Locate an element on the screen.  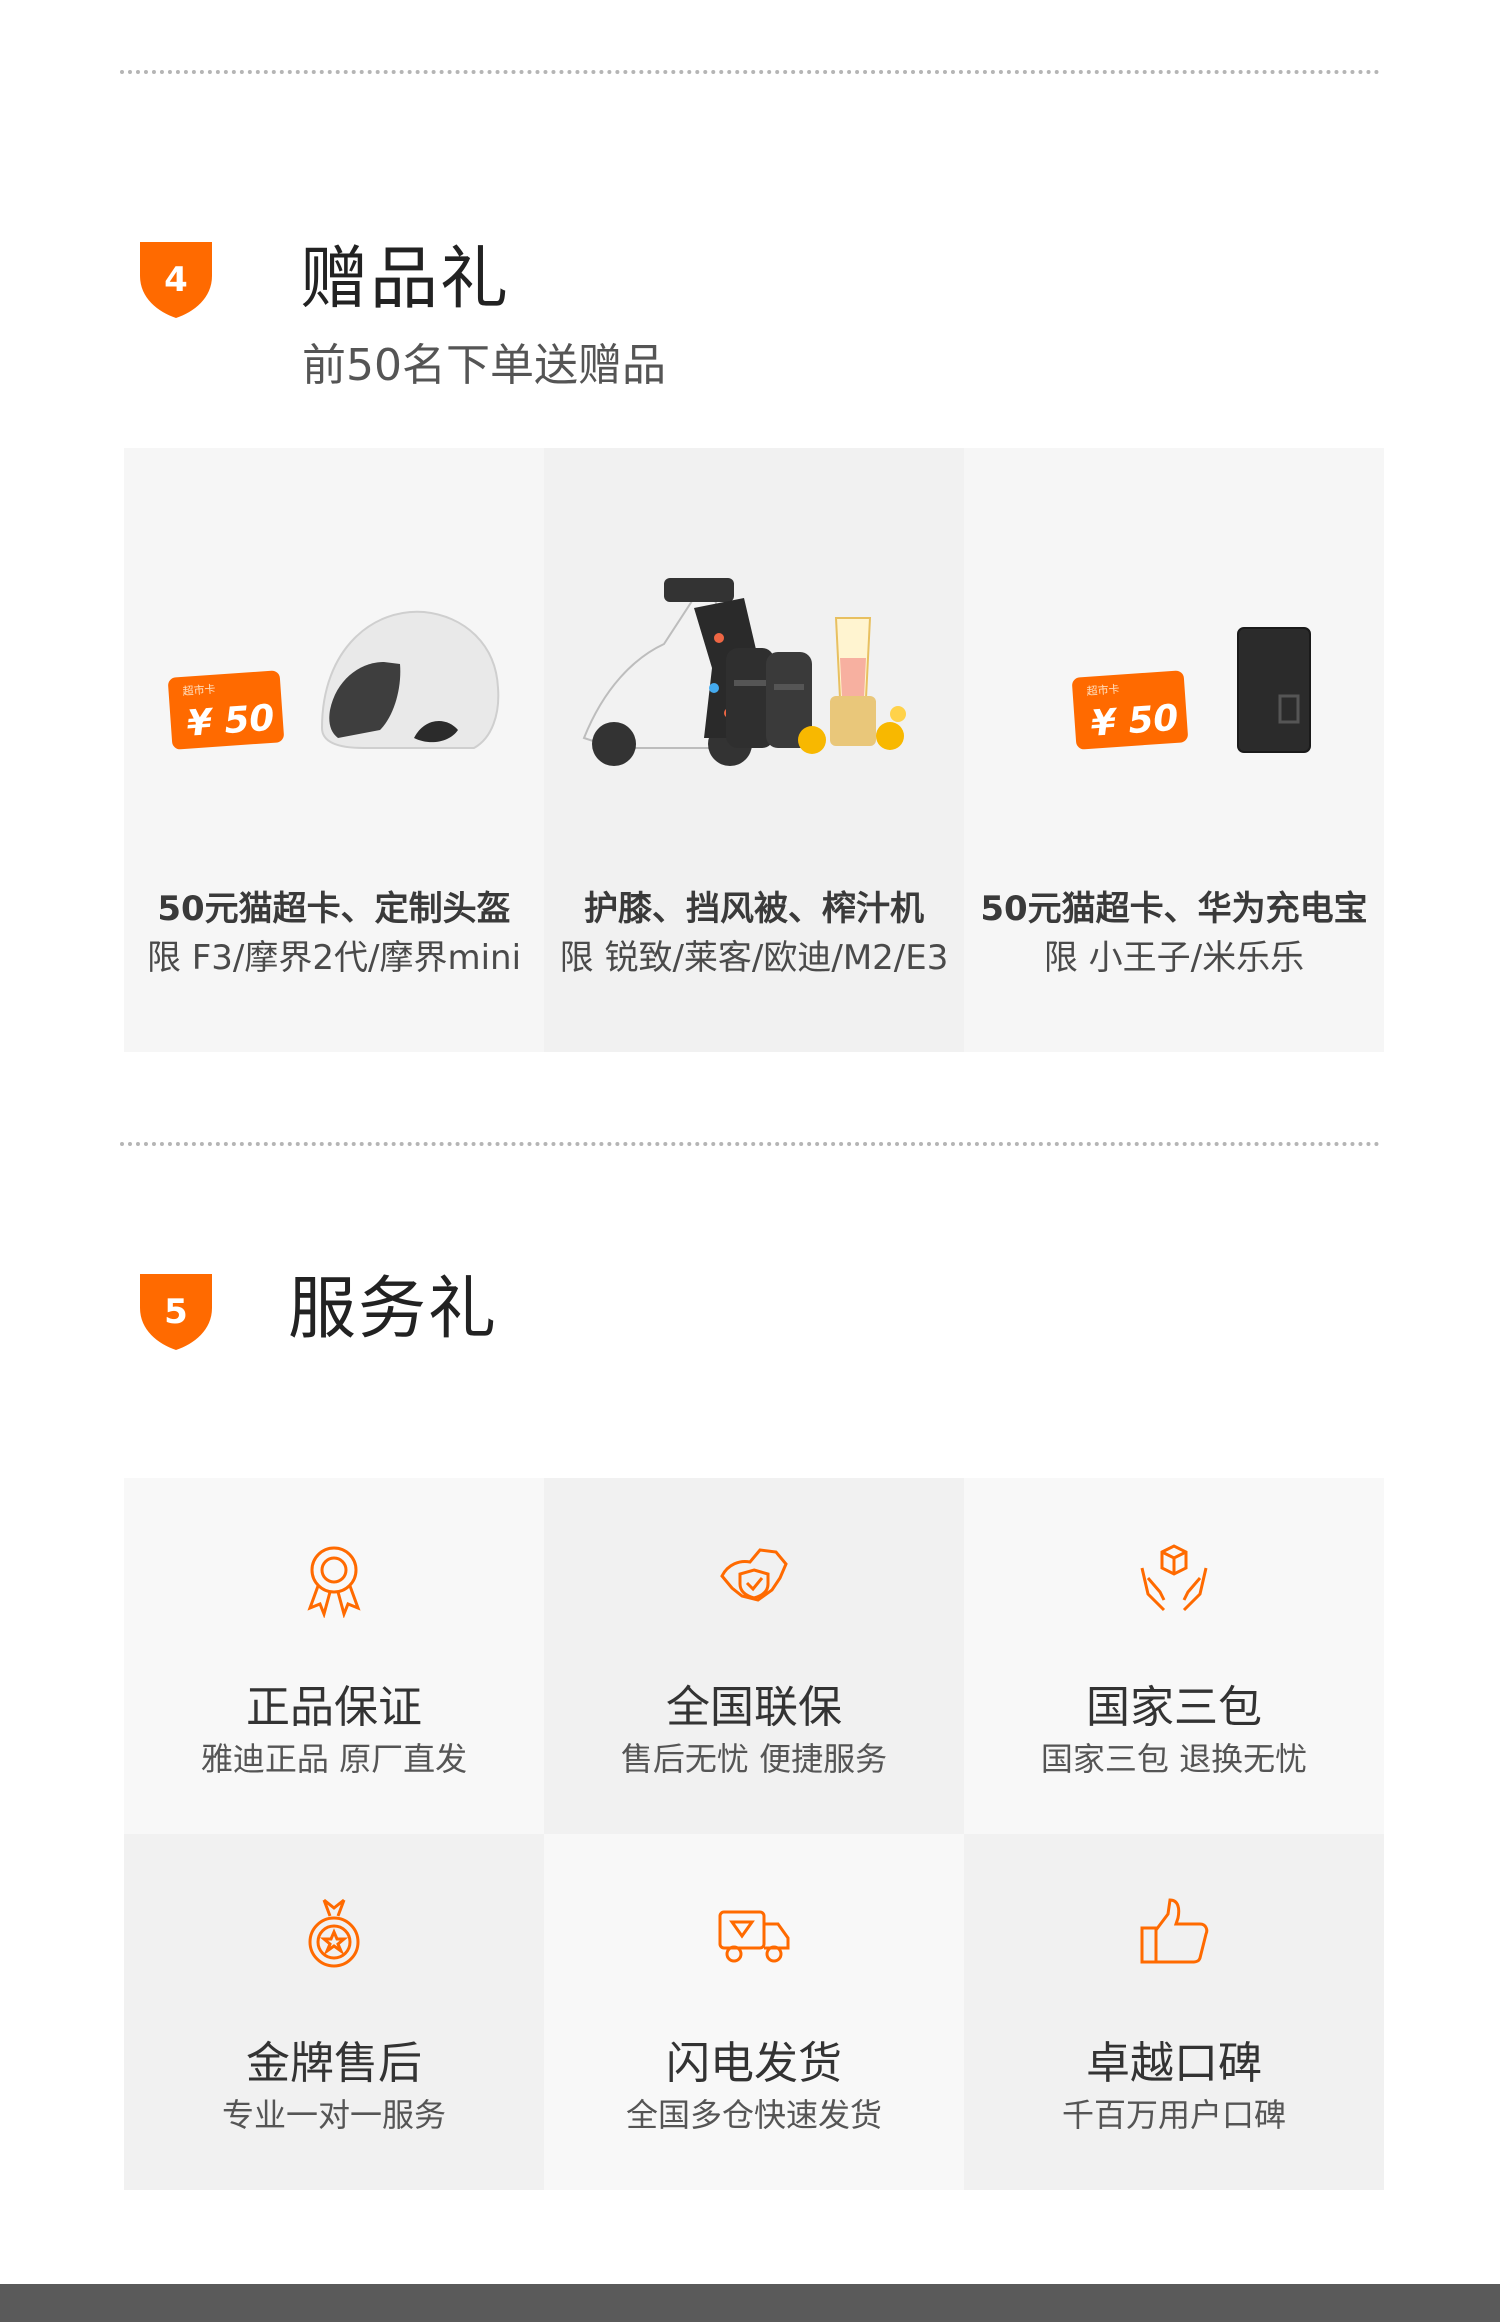
service-subtitle: 国家三包 退换无忧 is located at coordinates (1174, 1759).